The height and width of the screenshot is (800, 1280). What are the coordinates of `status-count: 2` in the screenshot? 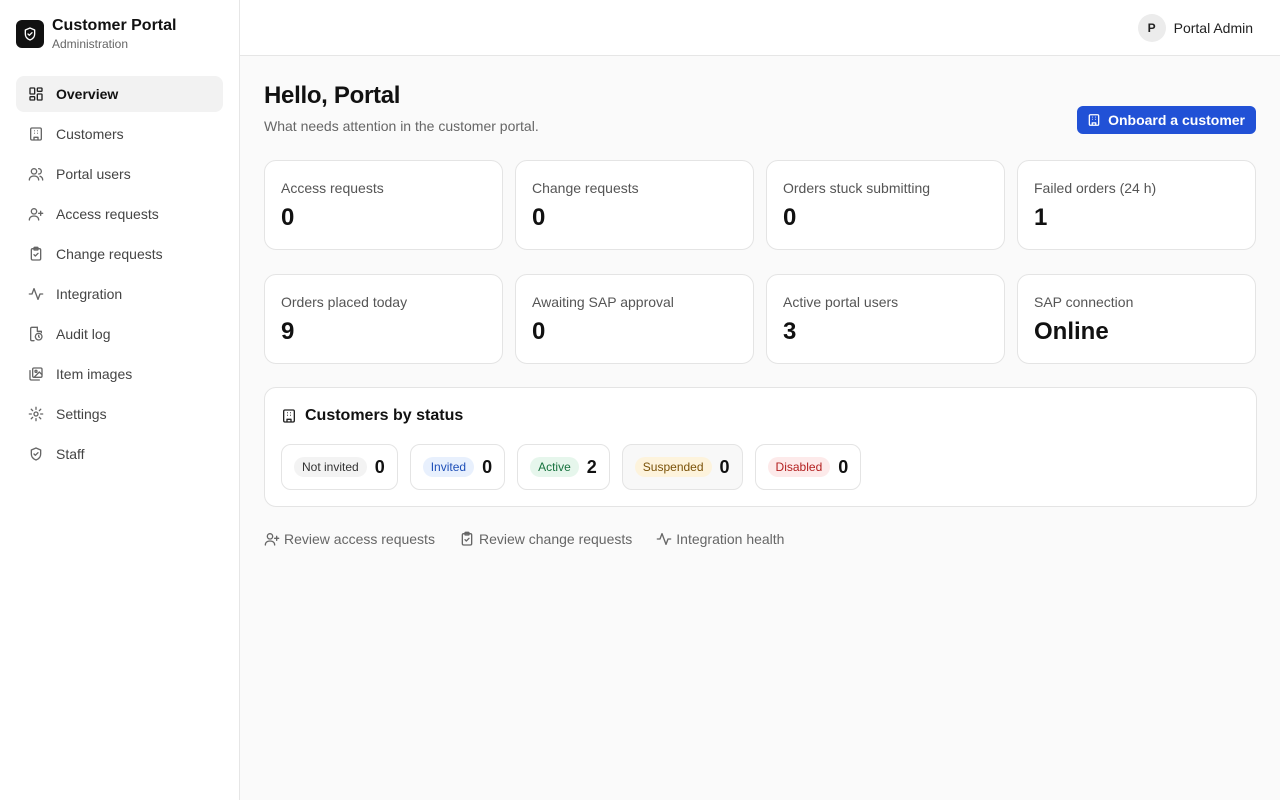 It's located at (591, 466).